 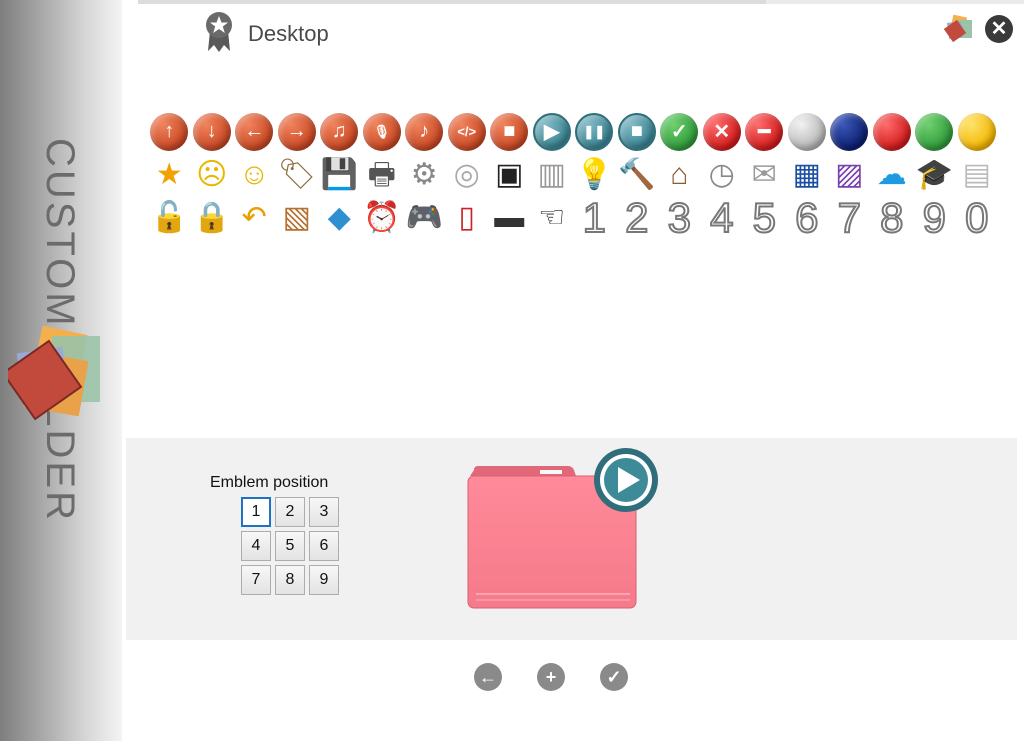 What do you see at coordinates (934, 217) in the screenshot?
I see `emblem-digit-9: 9` at bounding box center [934, 217].